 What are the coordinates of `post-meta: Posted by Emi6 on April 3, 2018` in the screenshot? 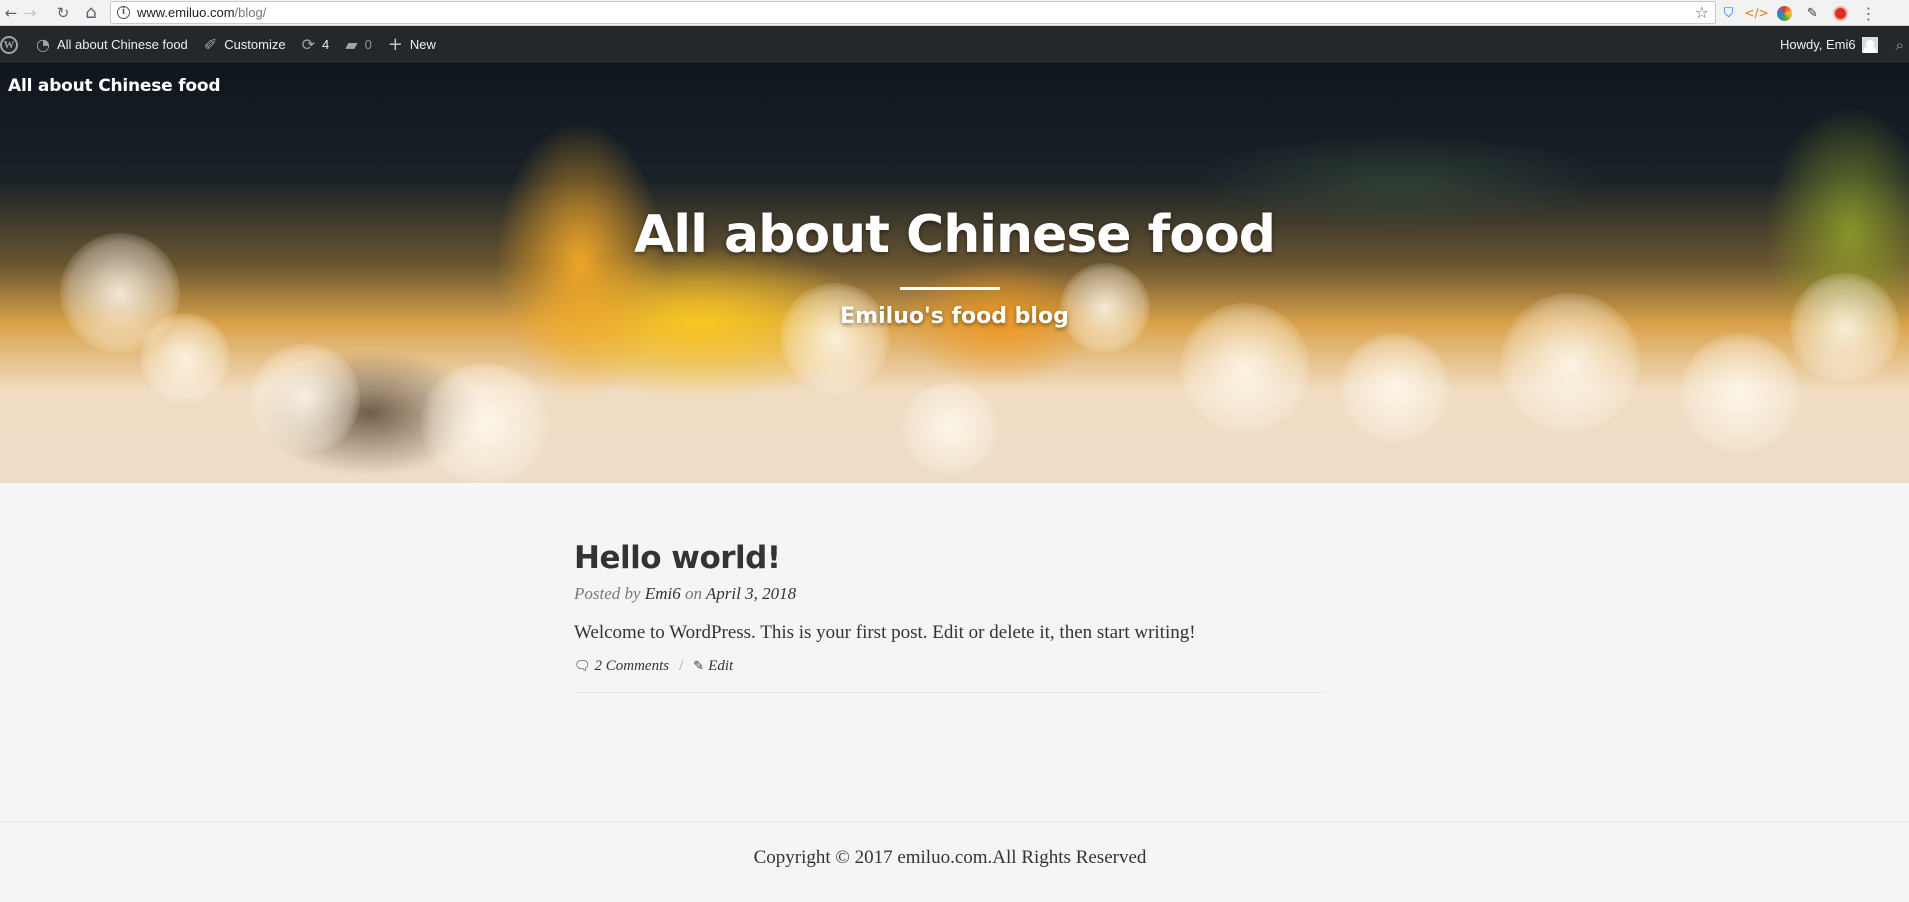 It's located at (949, 594).